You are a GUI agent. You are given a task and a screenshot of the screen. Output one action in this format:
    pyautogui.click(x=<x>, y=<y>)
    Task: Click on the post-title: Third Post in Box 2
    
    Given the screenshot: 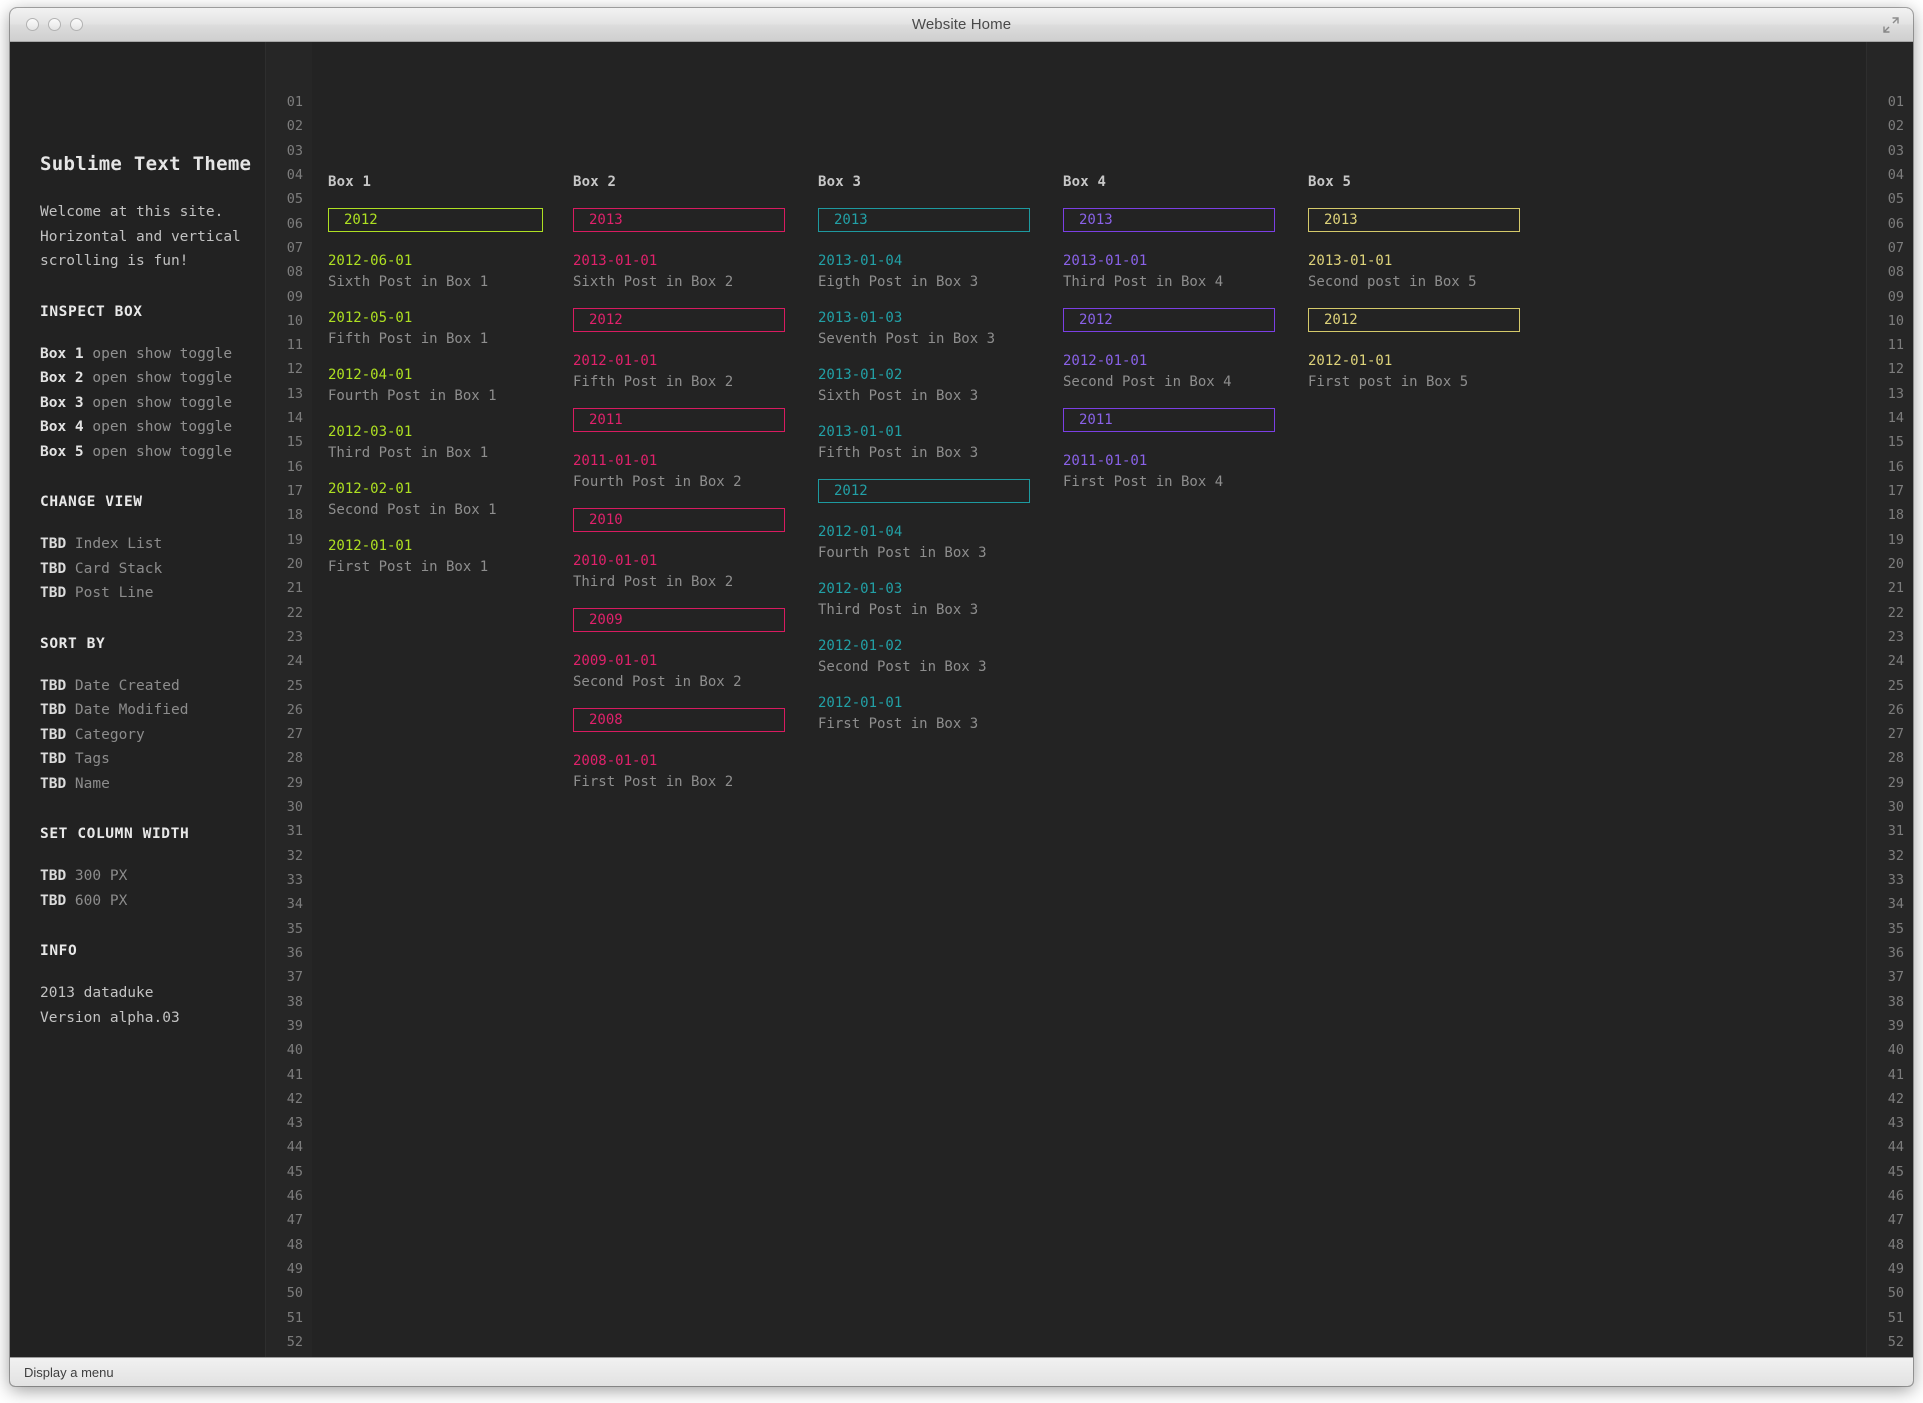 What is the action you would take?
    pyautogui.click(x=695, y=582)
    